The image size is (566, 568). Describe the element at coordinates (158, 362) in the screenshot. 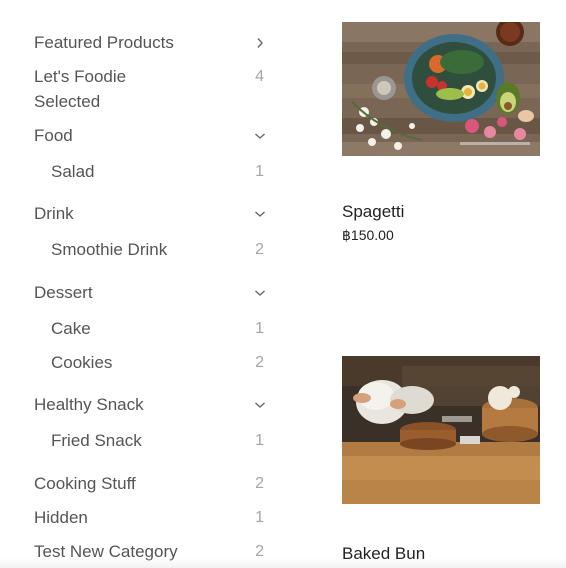

I see `sidebar-item-cookies: Cookies 2` at that location.